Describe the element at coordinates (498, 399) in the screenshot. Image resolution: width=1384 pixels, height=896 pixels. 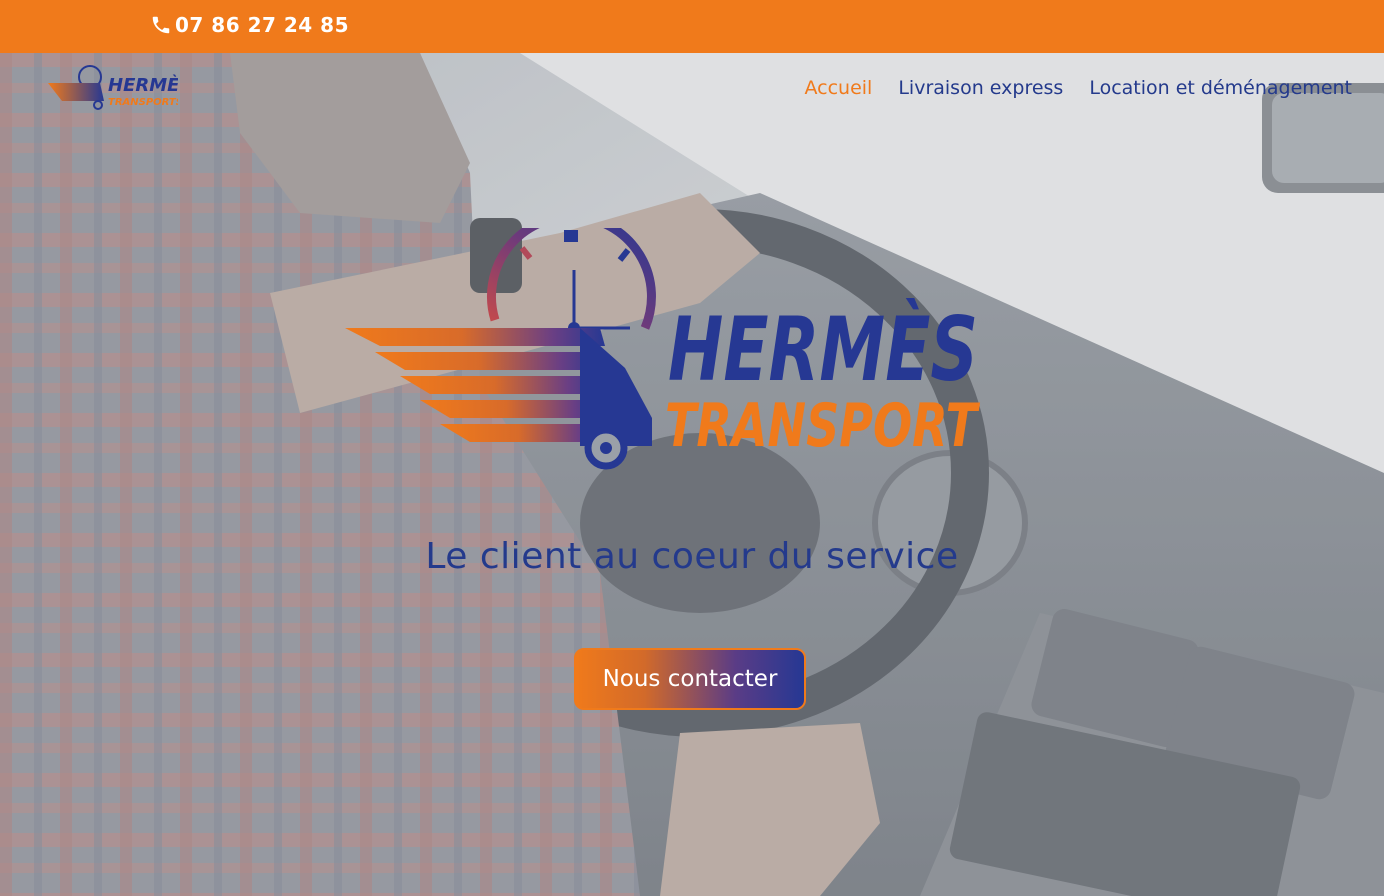
I see `speed-wings-icon` at that location.